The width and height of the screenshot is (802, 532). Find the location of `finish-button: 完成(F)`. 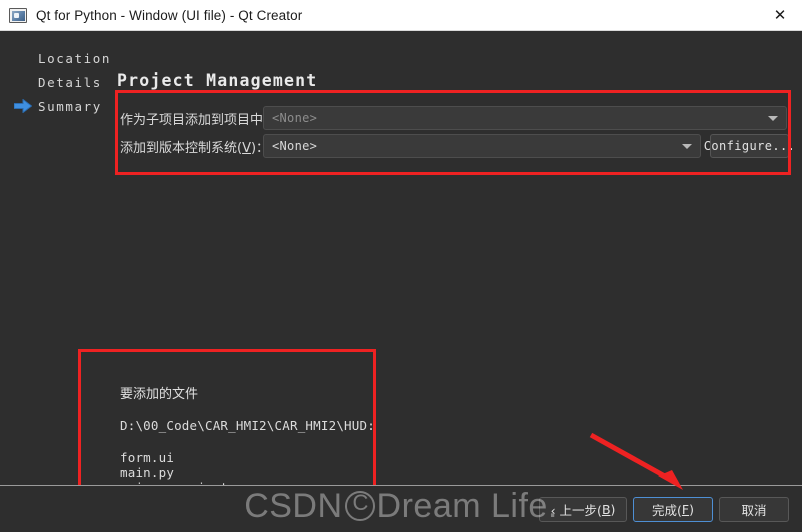

finish-button: 完成(F) is located at coordinates (673, 509).